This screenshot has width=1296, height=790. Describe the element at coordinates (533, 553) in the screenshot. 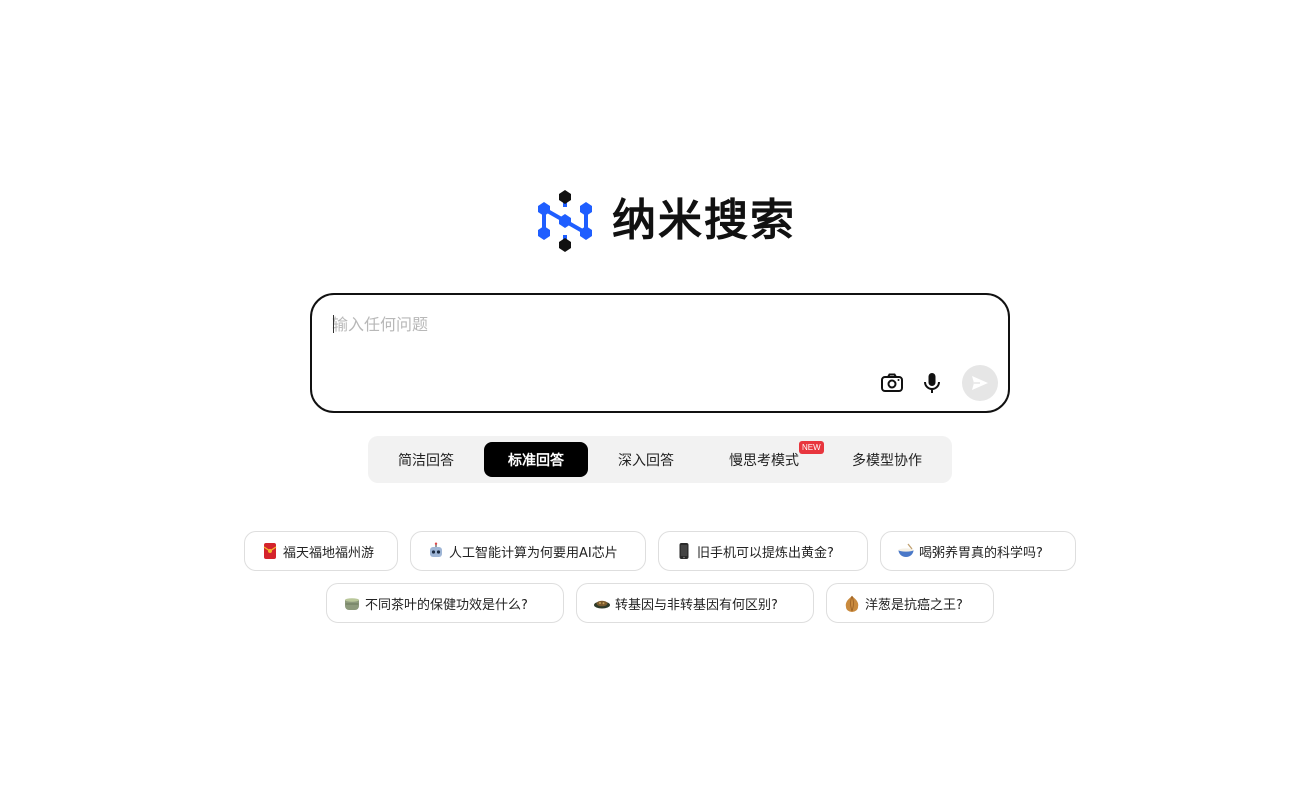

I see `suggestion-text: 人工智能计算为何要用AI芯片` at that location.